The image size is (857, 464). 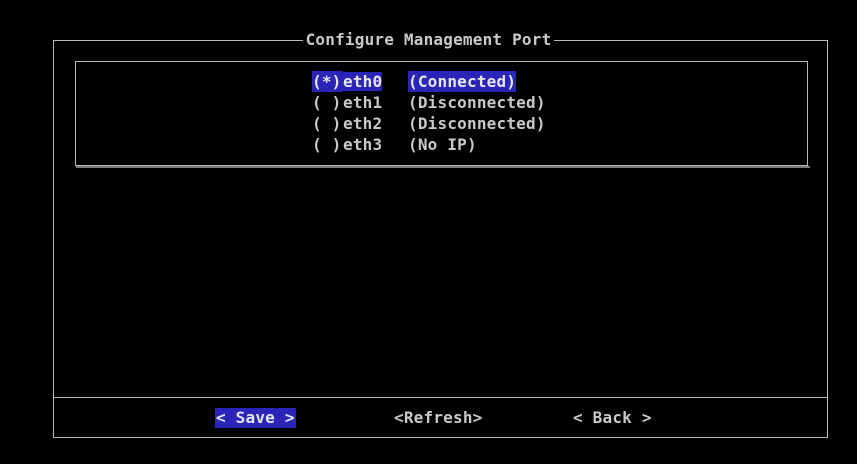 I want to click on button-separator, so click(x=440, y=397).